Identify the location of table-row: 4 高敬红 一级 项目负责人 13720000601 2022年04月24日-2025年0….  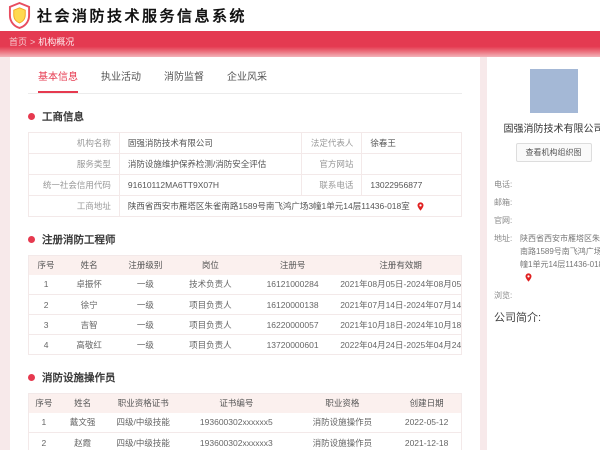
(245, 344).